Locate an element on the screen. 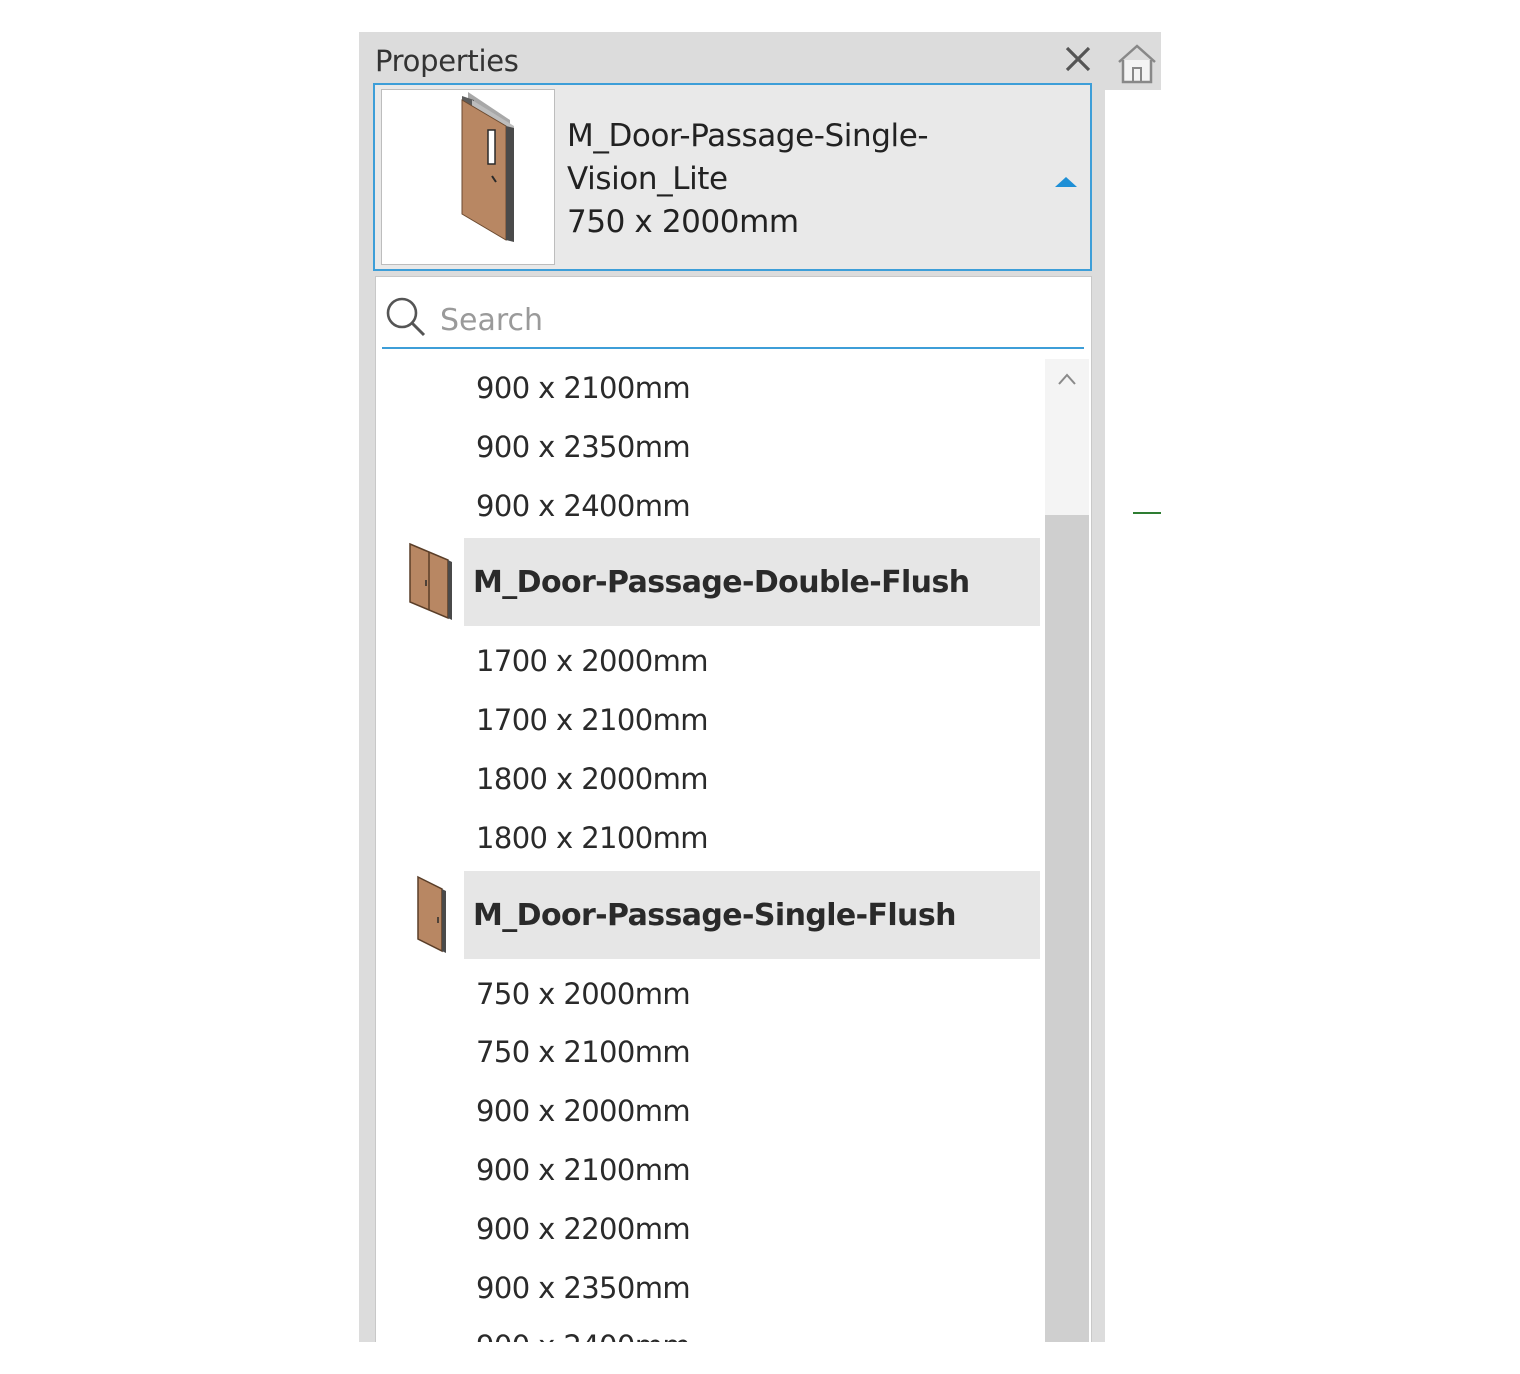  family-group-header: M_Door-Passage-Single-Flush is located at coordinates (708, 914).